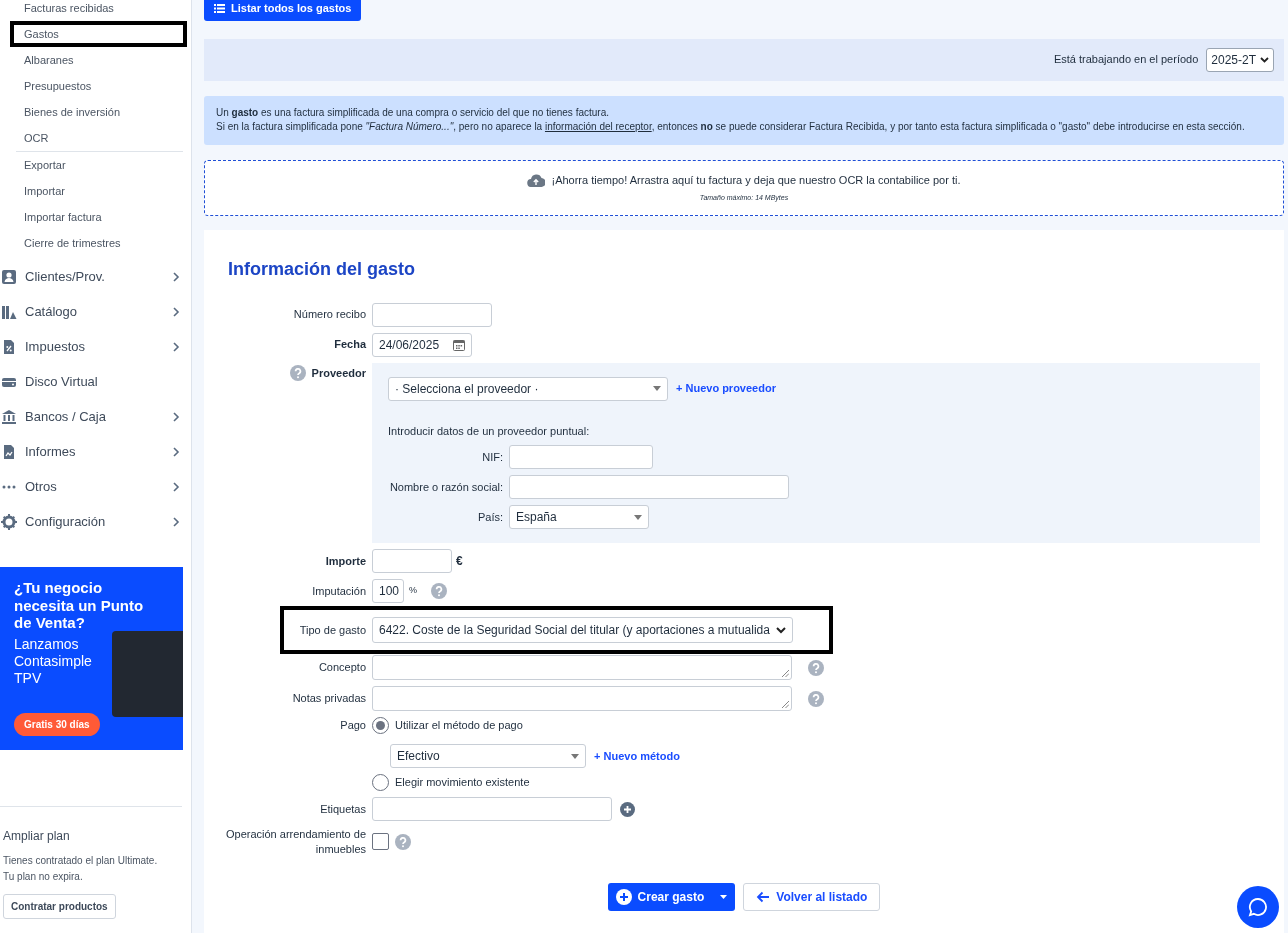  Describe the element at coordinates (95, 486) in the screenshot. I see `menu-item: Otros` at that location.